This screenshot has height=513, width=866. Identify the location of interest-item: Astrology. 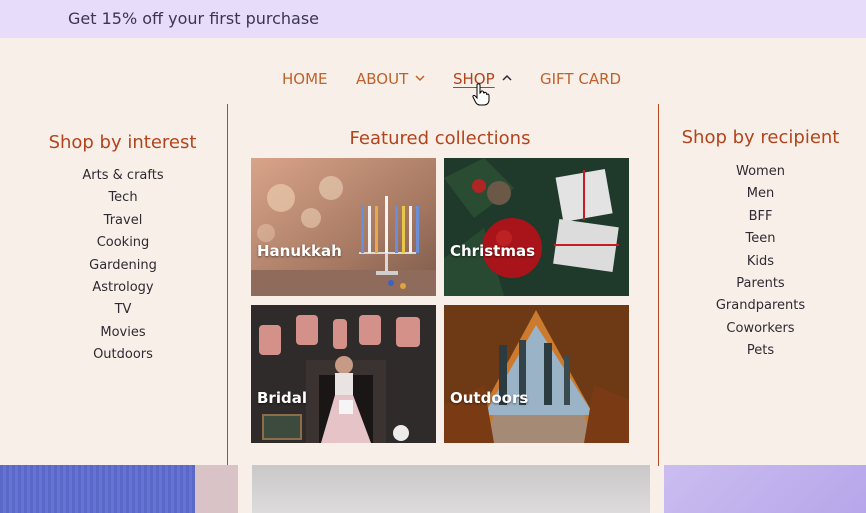
(123, 288).